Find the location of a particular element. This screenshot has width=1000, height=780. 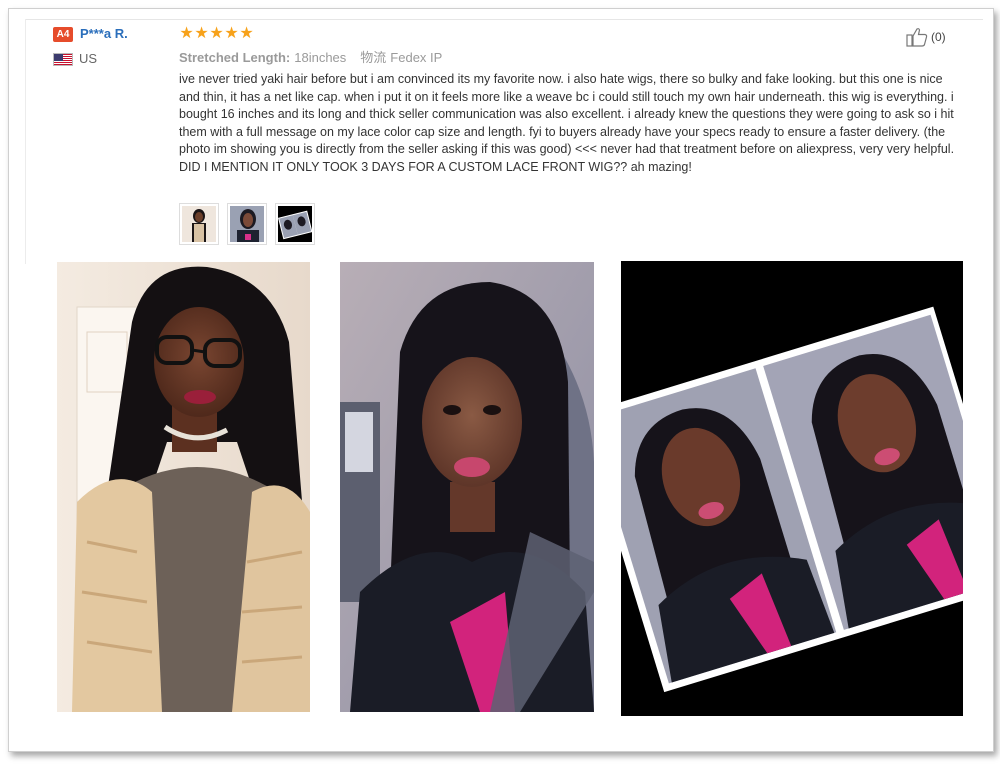

buyer-level-badge: A4 is located at coordinates (63, 34).